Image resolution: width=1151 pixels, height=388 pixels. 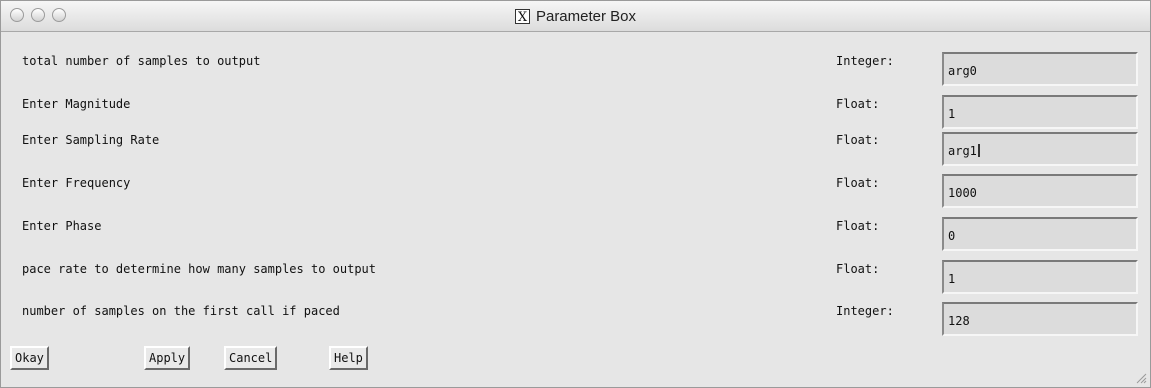 I want to click on frequency-input: 1000, so click(x=1040, y=191).